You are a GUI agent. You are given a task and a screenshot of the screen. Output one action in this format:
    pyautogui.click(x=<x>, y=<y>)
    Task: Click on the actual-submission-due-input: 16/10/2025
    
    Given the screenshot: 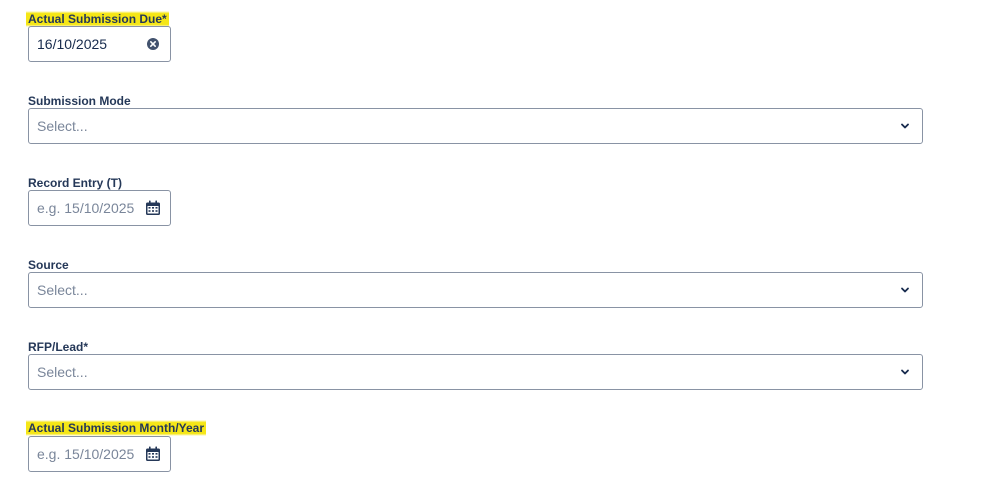 What is the action you would take?
    pyautogui.click(x=99, y=44)
    